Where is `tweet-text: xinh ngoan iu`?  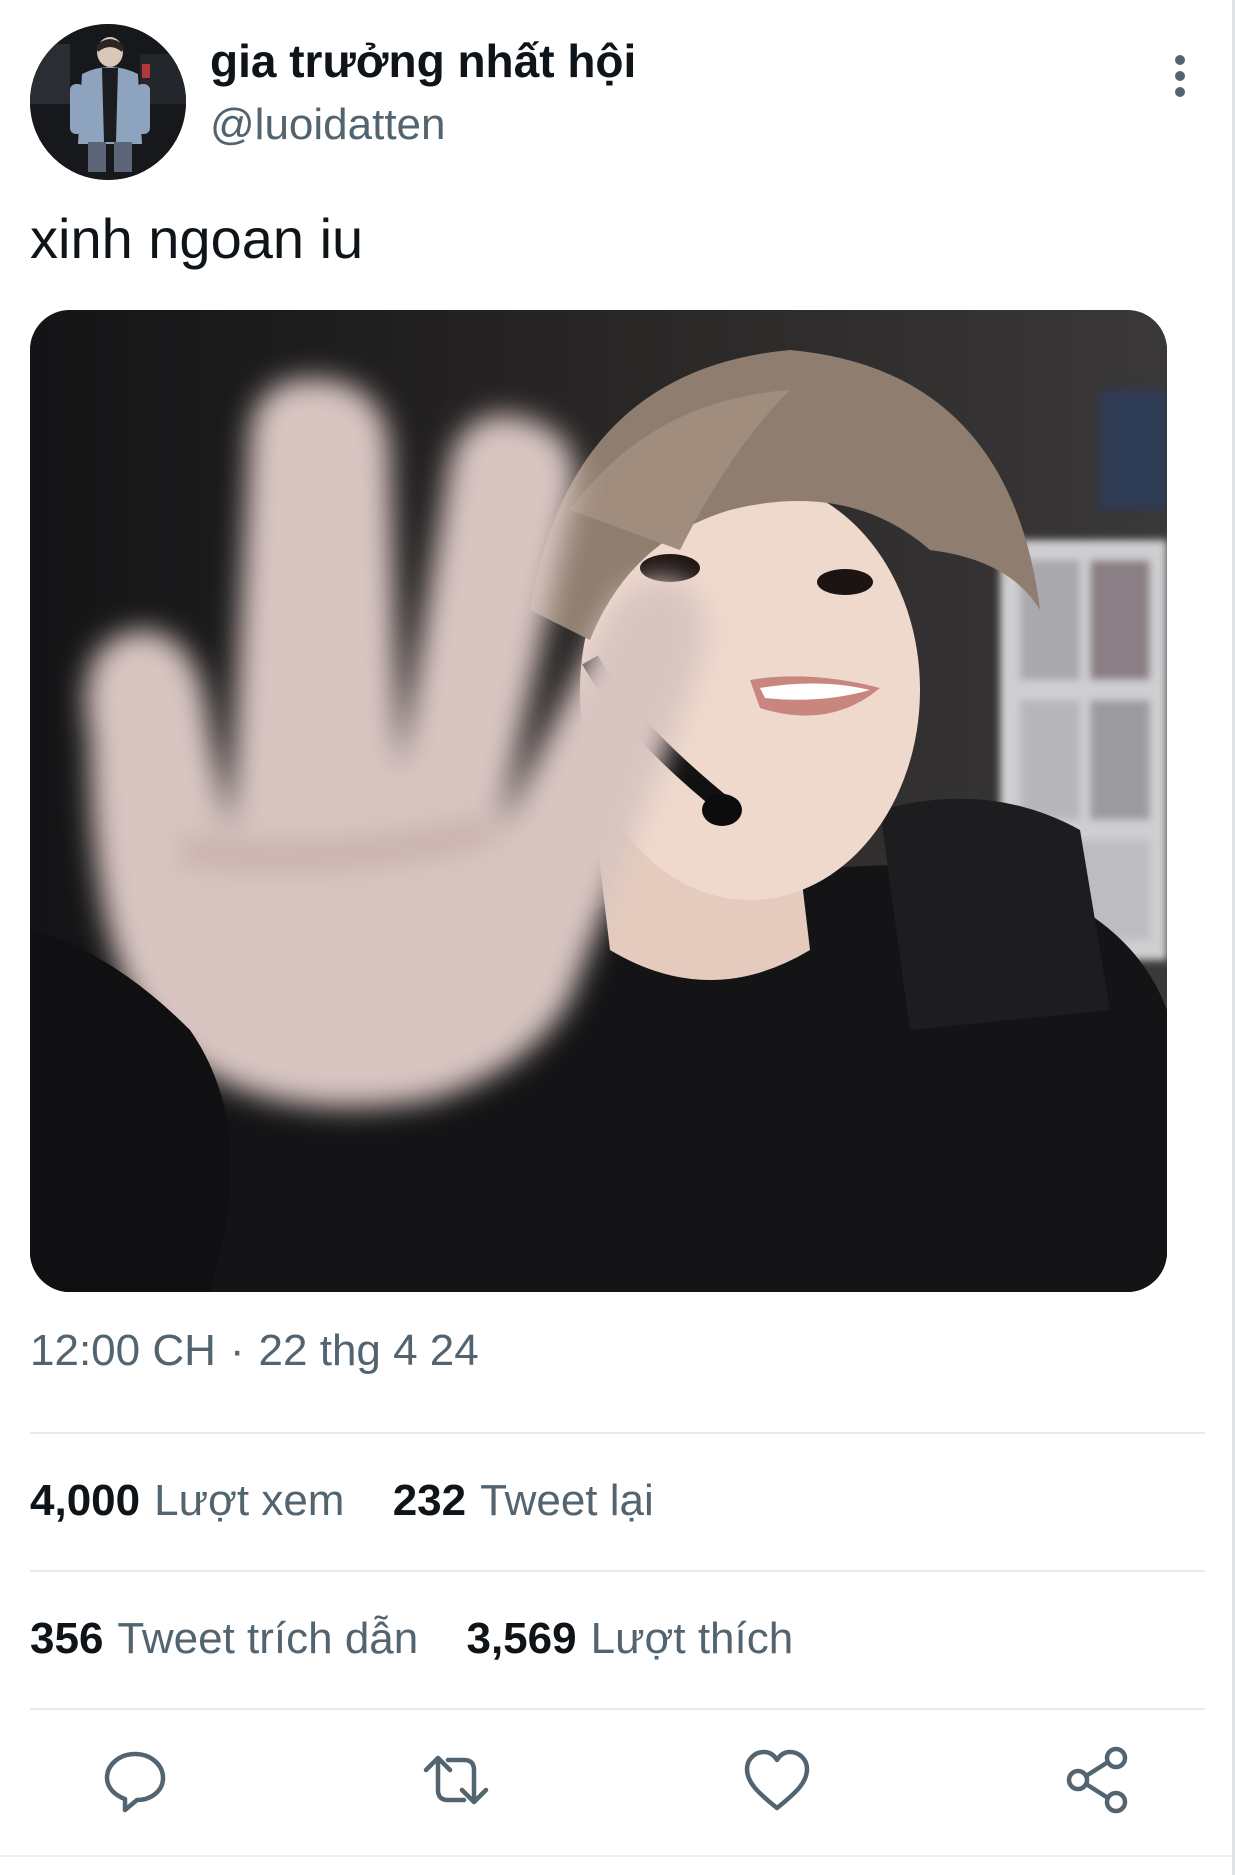 tweet-text: xinh ngoan iu is located at coordinates (197, 238).